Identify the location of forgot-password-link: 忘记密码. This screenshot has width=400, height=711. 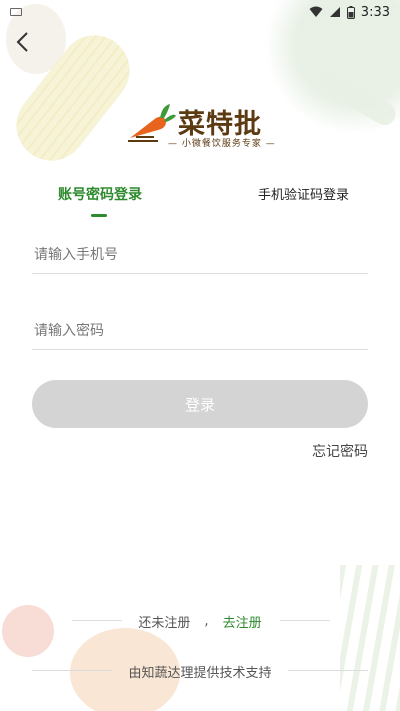
(340, 451).